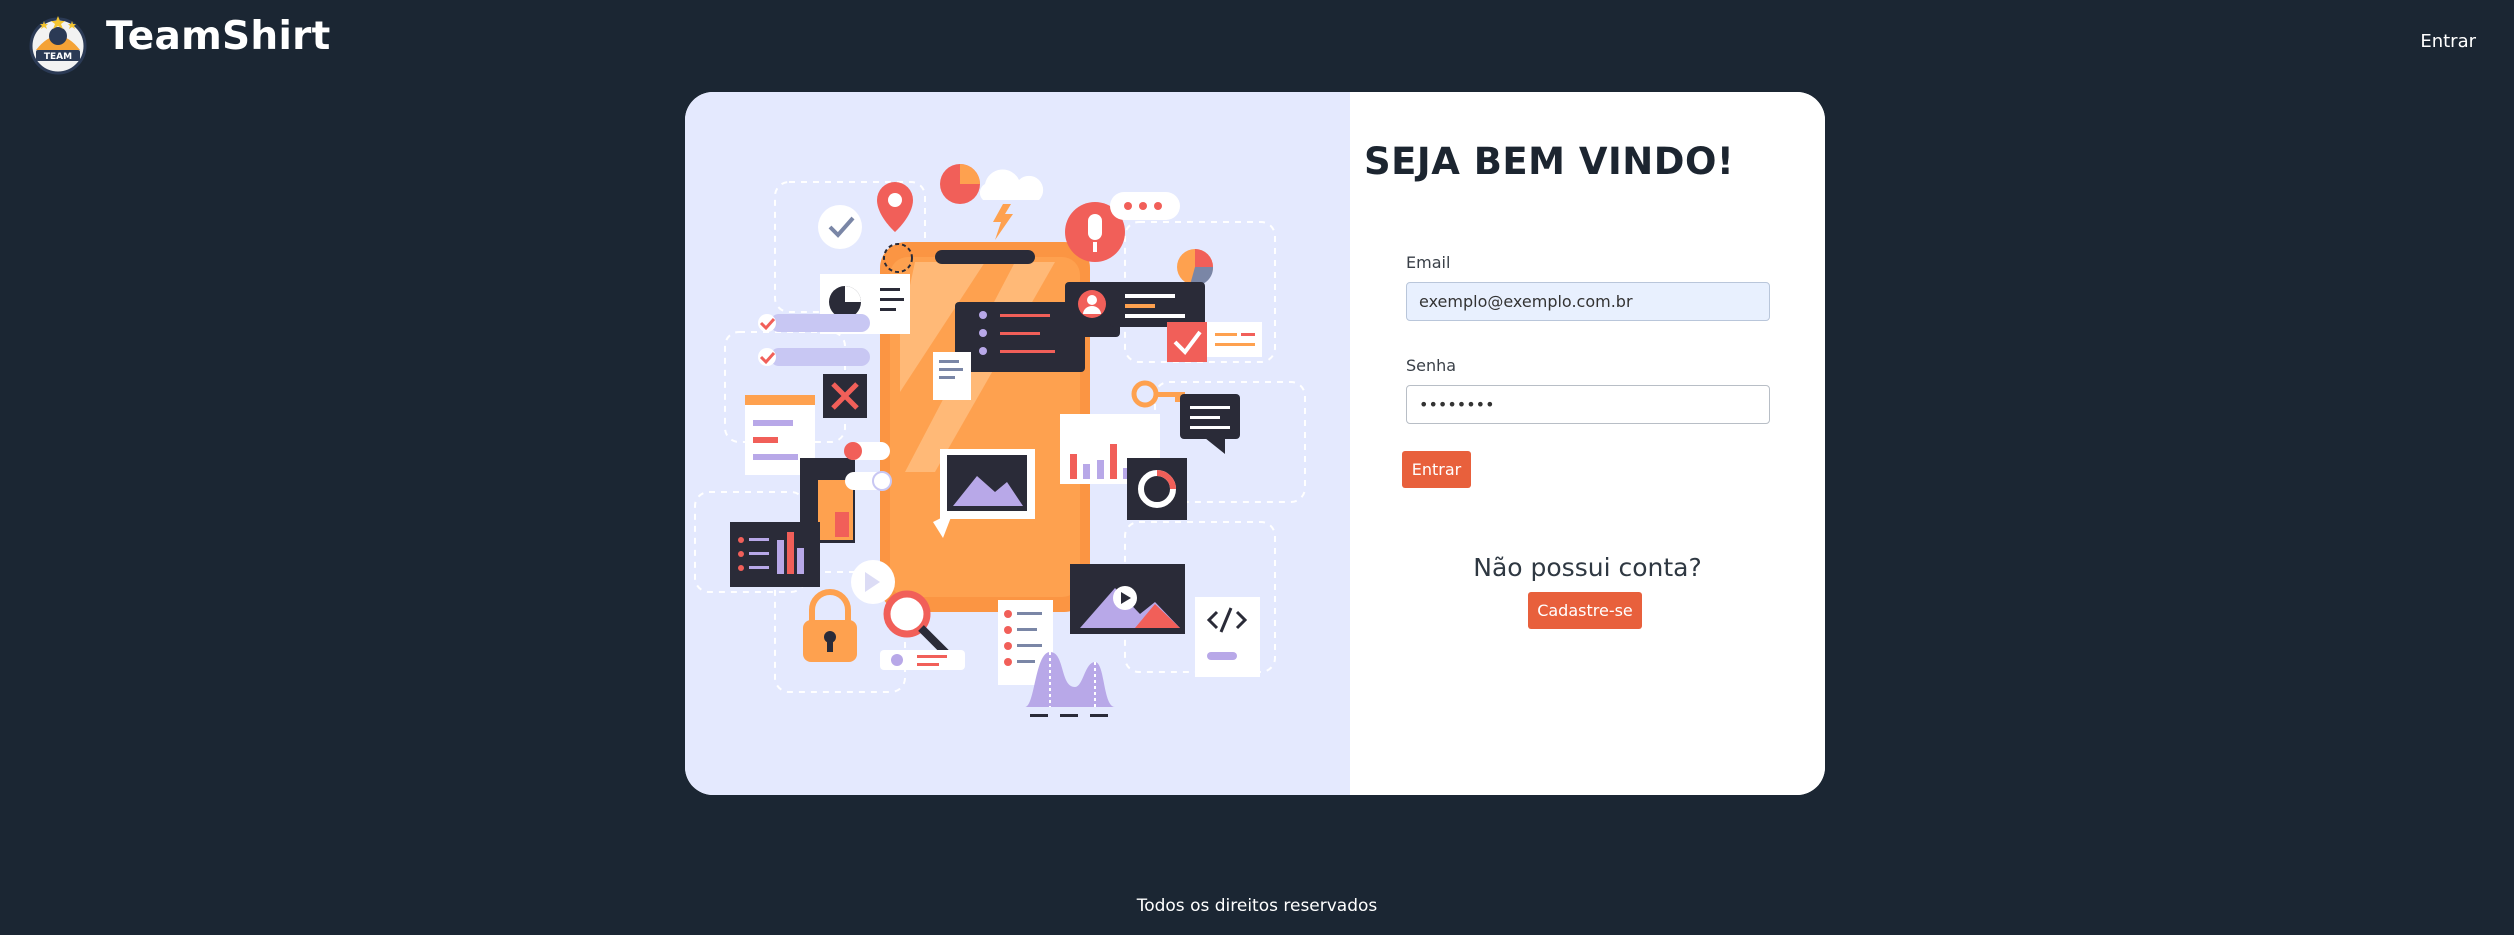 The height and width of the screenshot is (935, 2514). Describe the element at coordinates (1436, 469) in the screenshot. I see `login-button: Entrar` at that location.